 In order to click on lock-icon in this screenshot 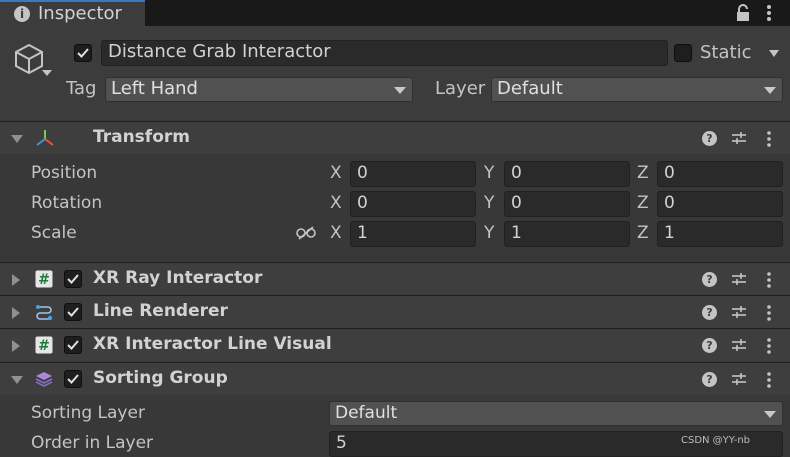, I will do `click(743, 13)`.